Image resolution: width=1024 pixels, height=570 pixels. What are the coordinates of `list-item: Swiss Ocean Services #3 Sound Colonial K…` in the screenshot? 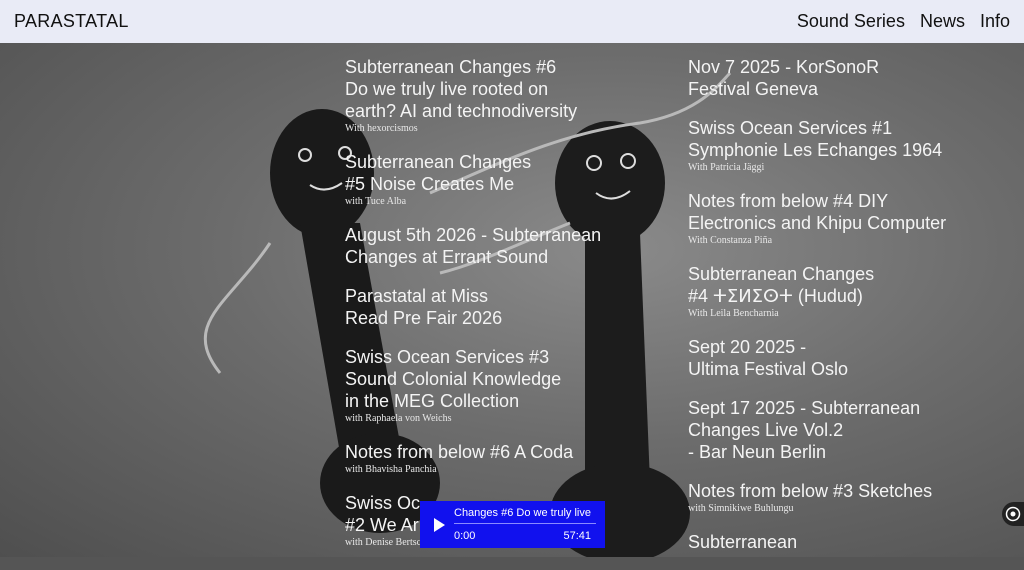 It's located at (495, 385).